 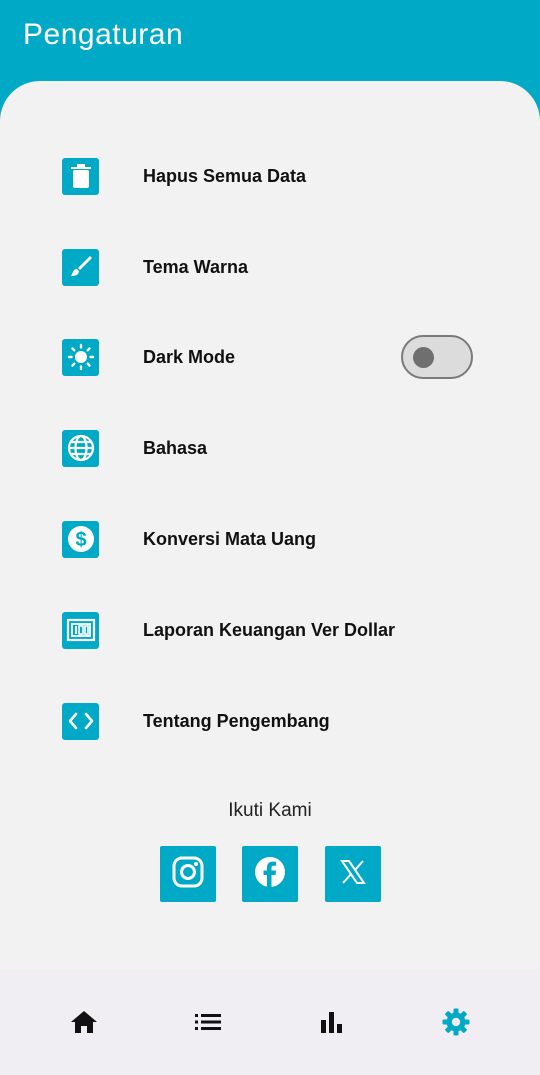 I want to click on follow-us-title: Ikuti Kami, so click(x=270, y=810).